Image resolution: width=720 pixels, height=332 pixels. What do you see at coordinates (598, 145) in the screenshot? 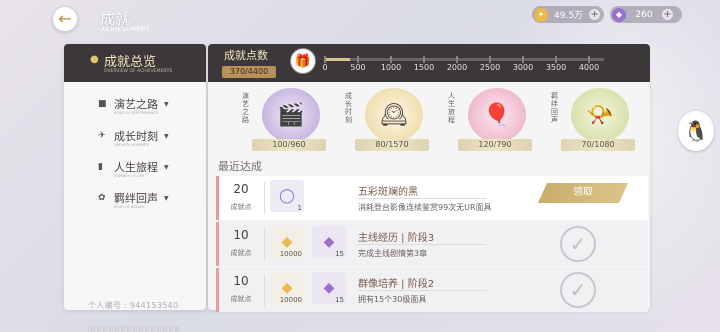
I see `category-count: 70/1080` at bounding box center [598, 145].